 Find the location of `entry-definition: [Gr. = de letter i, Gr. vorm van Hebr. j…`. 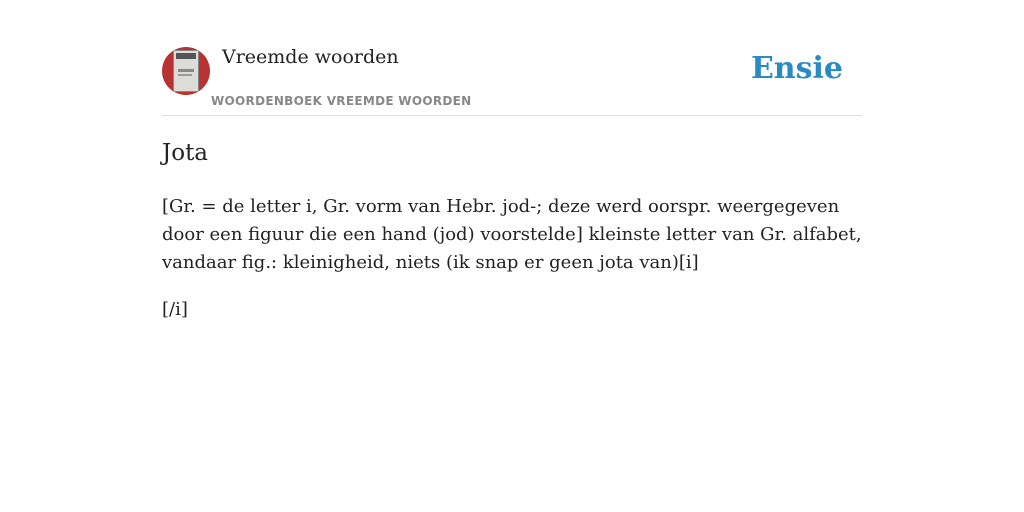

entry-definition: [Gr. = de letter i, Gr. vorm van Hebr. j… is located at coordinates (512, 234).